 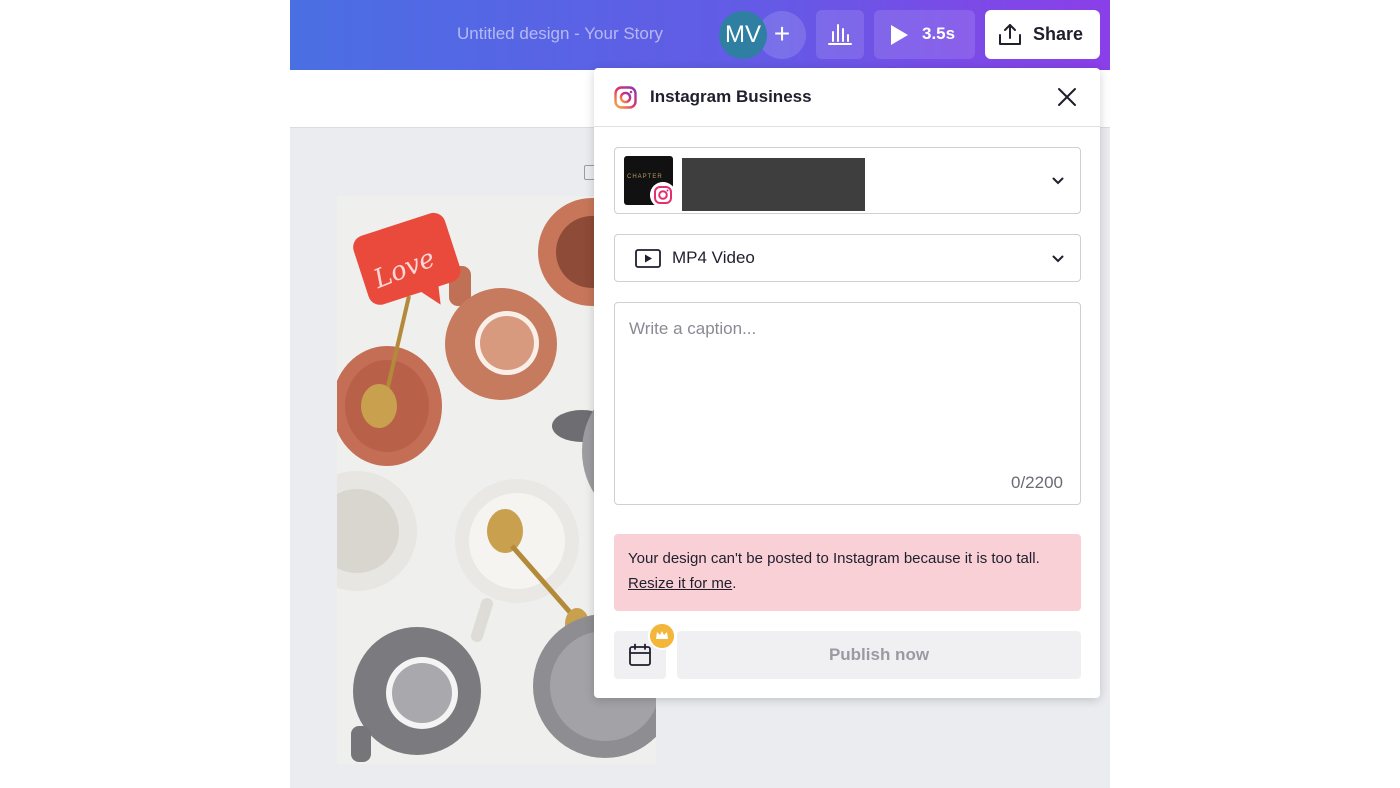 I want to click on warning-link-line: Resize it for me., so click(x=682, y=583).